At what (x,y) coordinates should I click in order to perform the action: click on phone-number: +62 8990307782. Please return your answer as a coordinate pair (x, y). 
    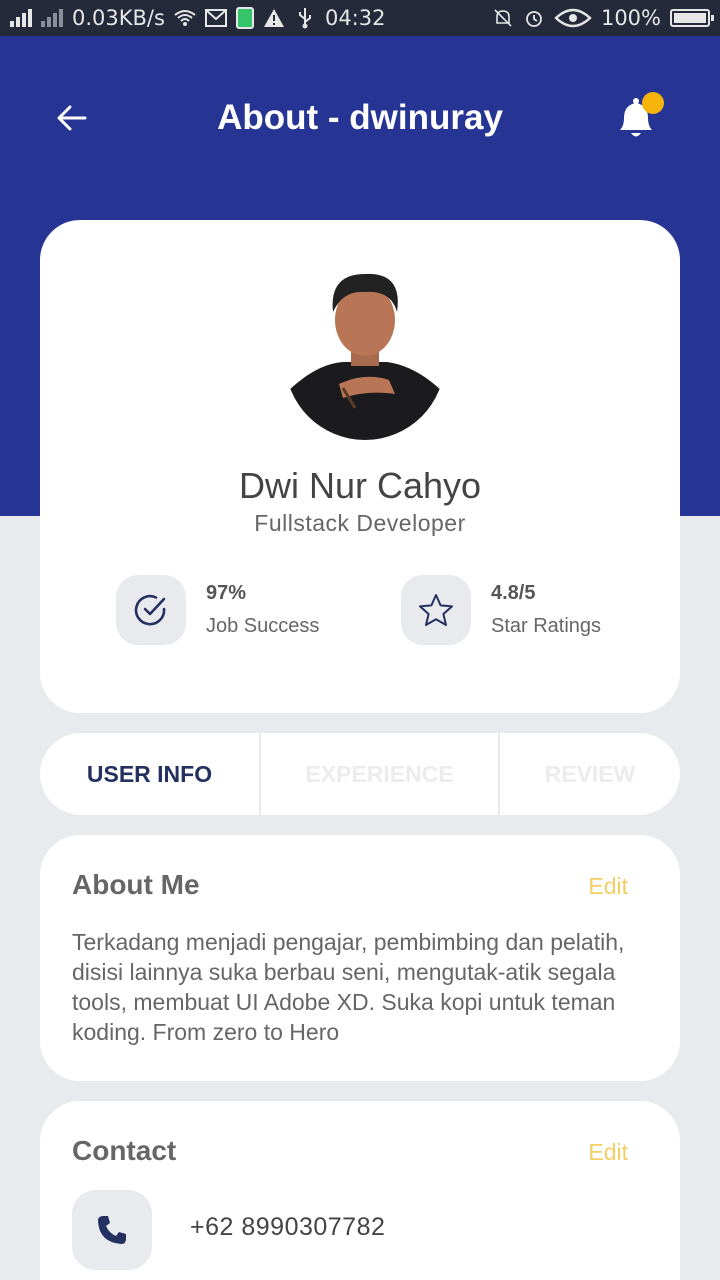
    Looking at the image, I should click on (287, 1227).